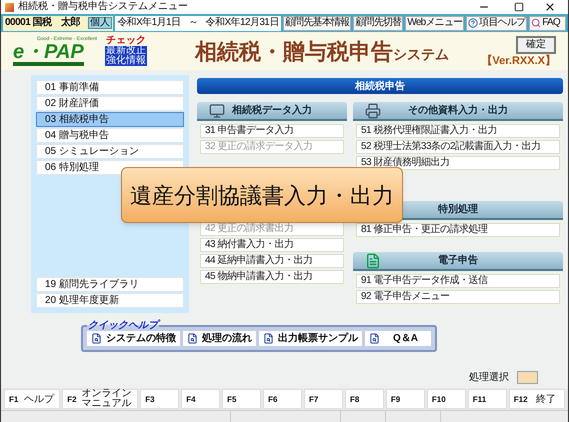 This screenshot has height=422, width=569. What do you see at coordinates (489, 377) in the screenshot?
I see `process-select-label: 処理選択` at bounding box center [489, 377].